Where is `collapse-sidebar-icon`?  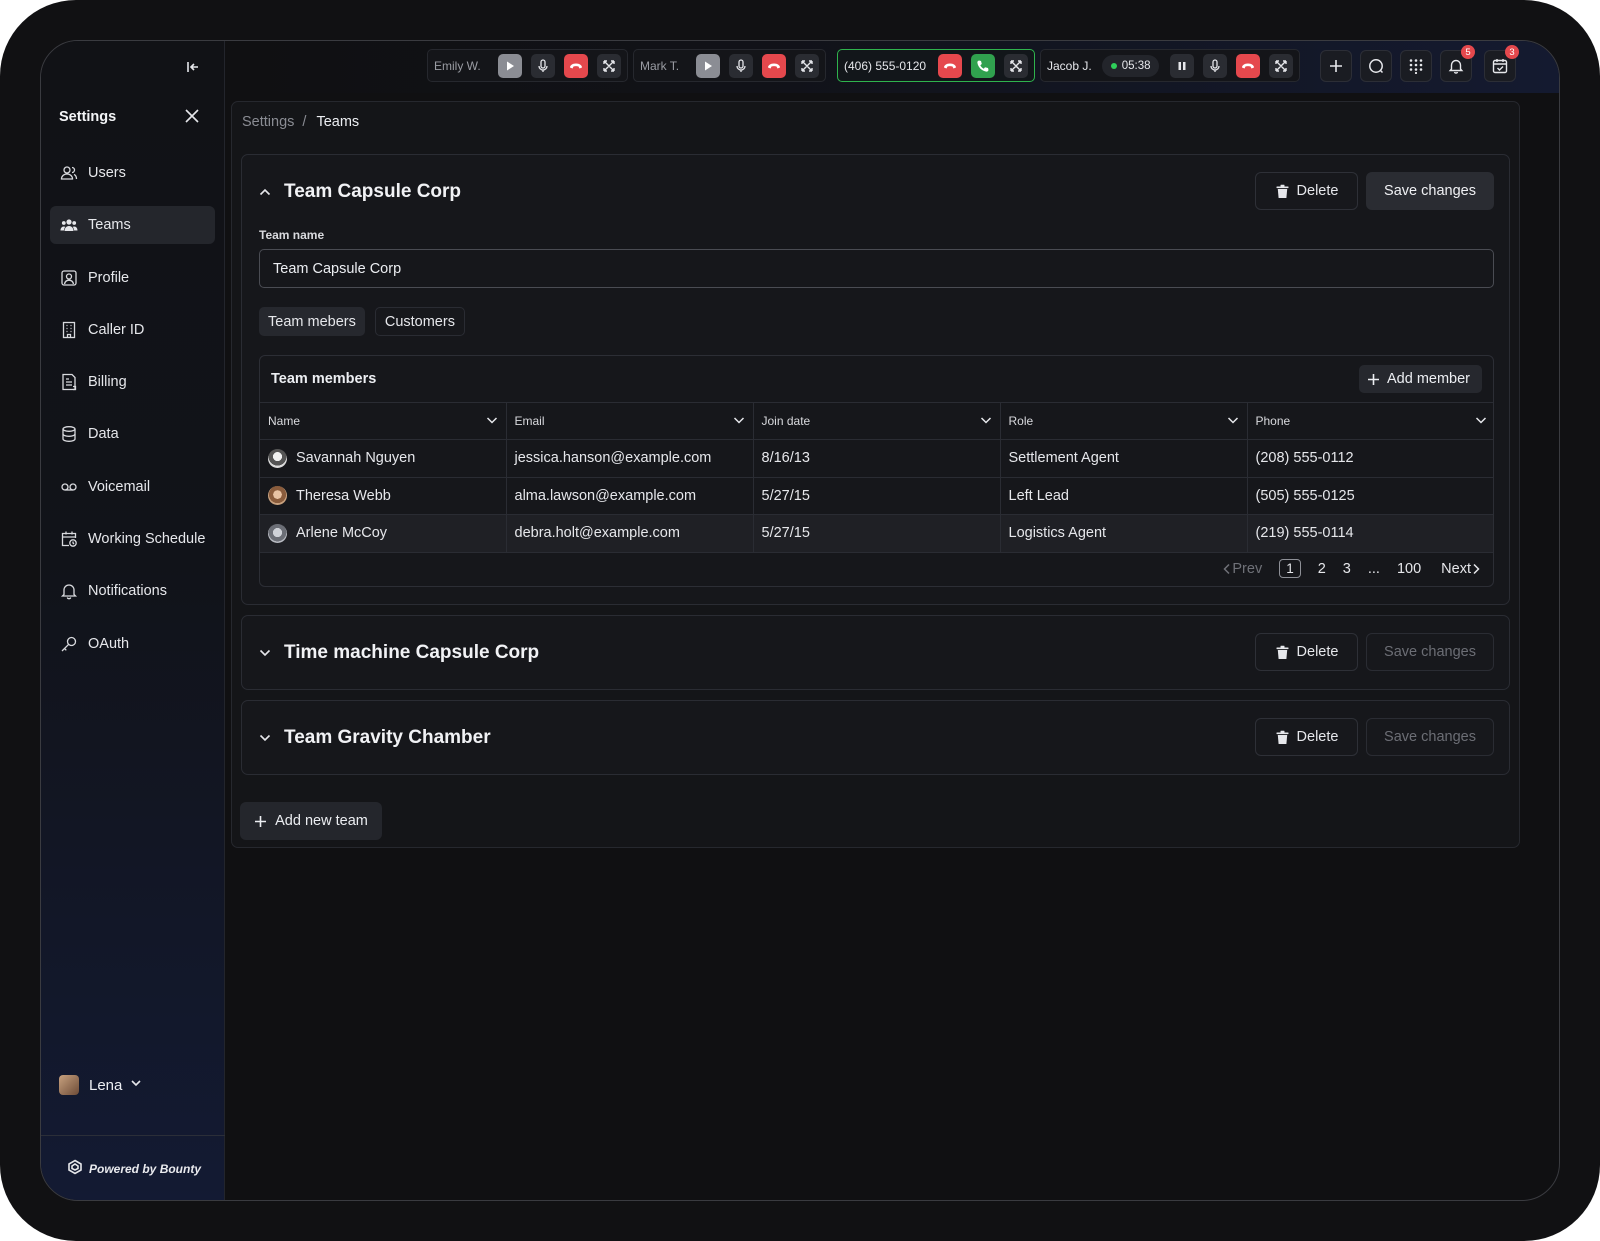 collapse-sidebar-icon is located at coordinates (193, 67).